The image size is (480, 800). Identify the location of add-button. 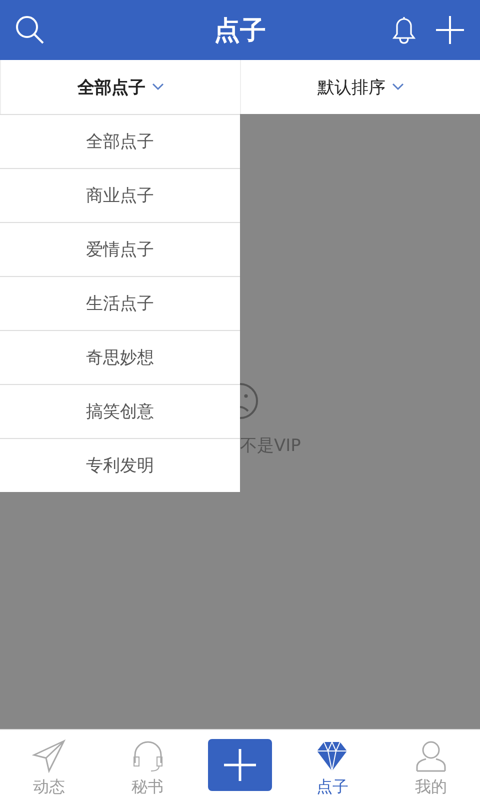
(240, 765).